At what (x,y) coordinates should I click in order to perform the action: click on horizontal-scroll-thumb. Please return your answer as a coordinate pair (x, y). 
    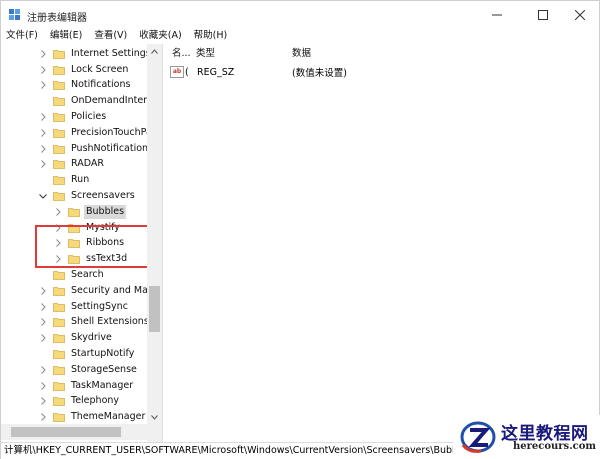
    Looking at the image, I should click on (66, 432).